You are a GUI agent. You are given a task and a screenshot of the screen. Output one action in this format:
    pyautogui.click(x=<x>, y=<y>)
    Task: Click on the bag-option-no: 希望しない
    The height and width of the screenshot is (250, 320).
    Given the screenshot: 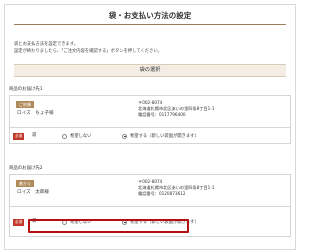 What is the action you would take?
    pyautogui.click(x=76, y=136)
    